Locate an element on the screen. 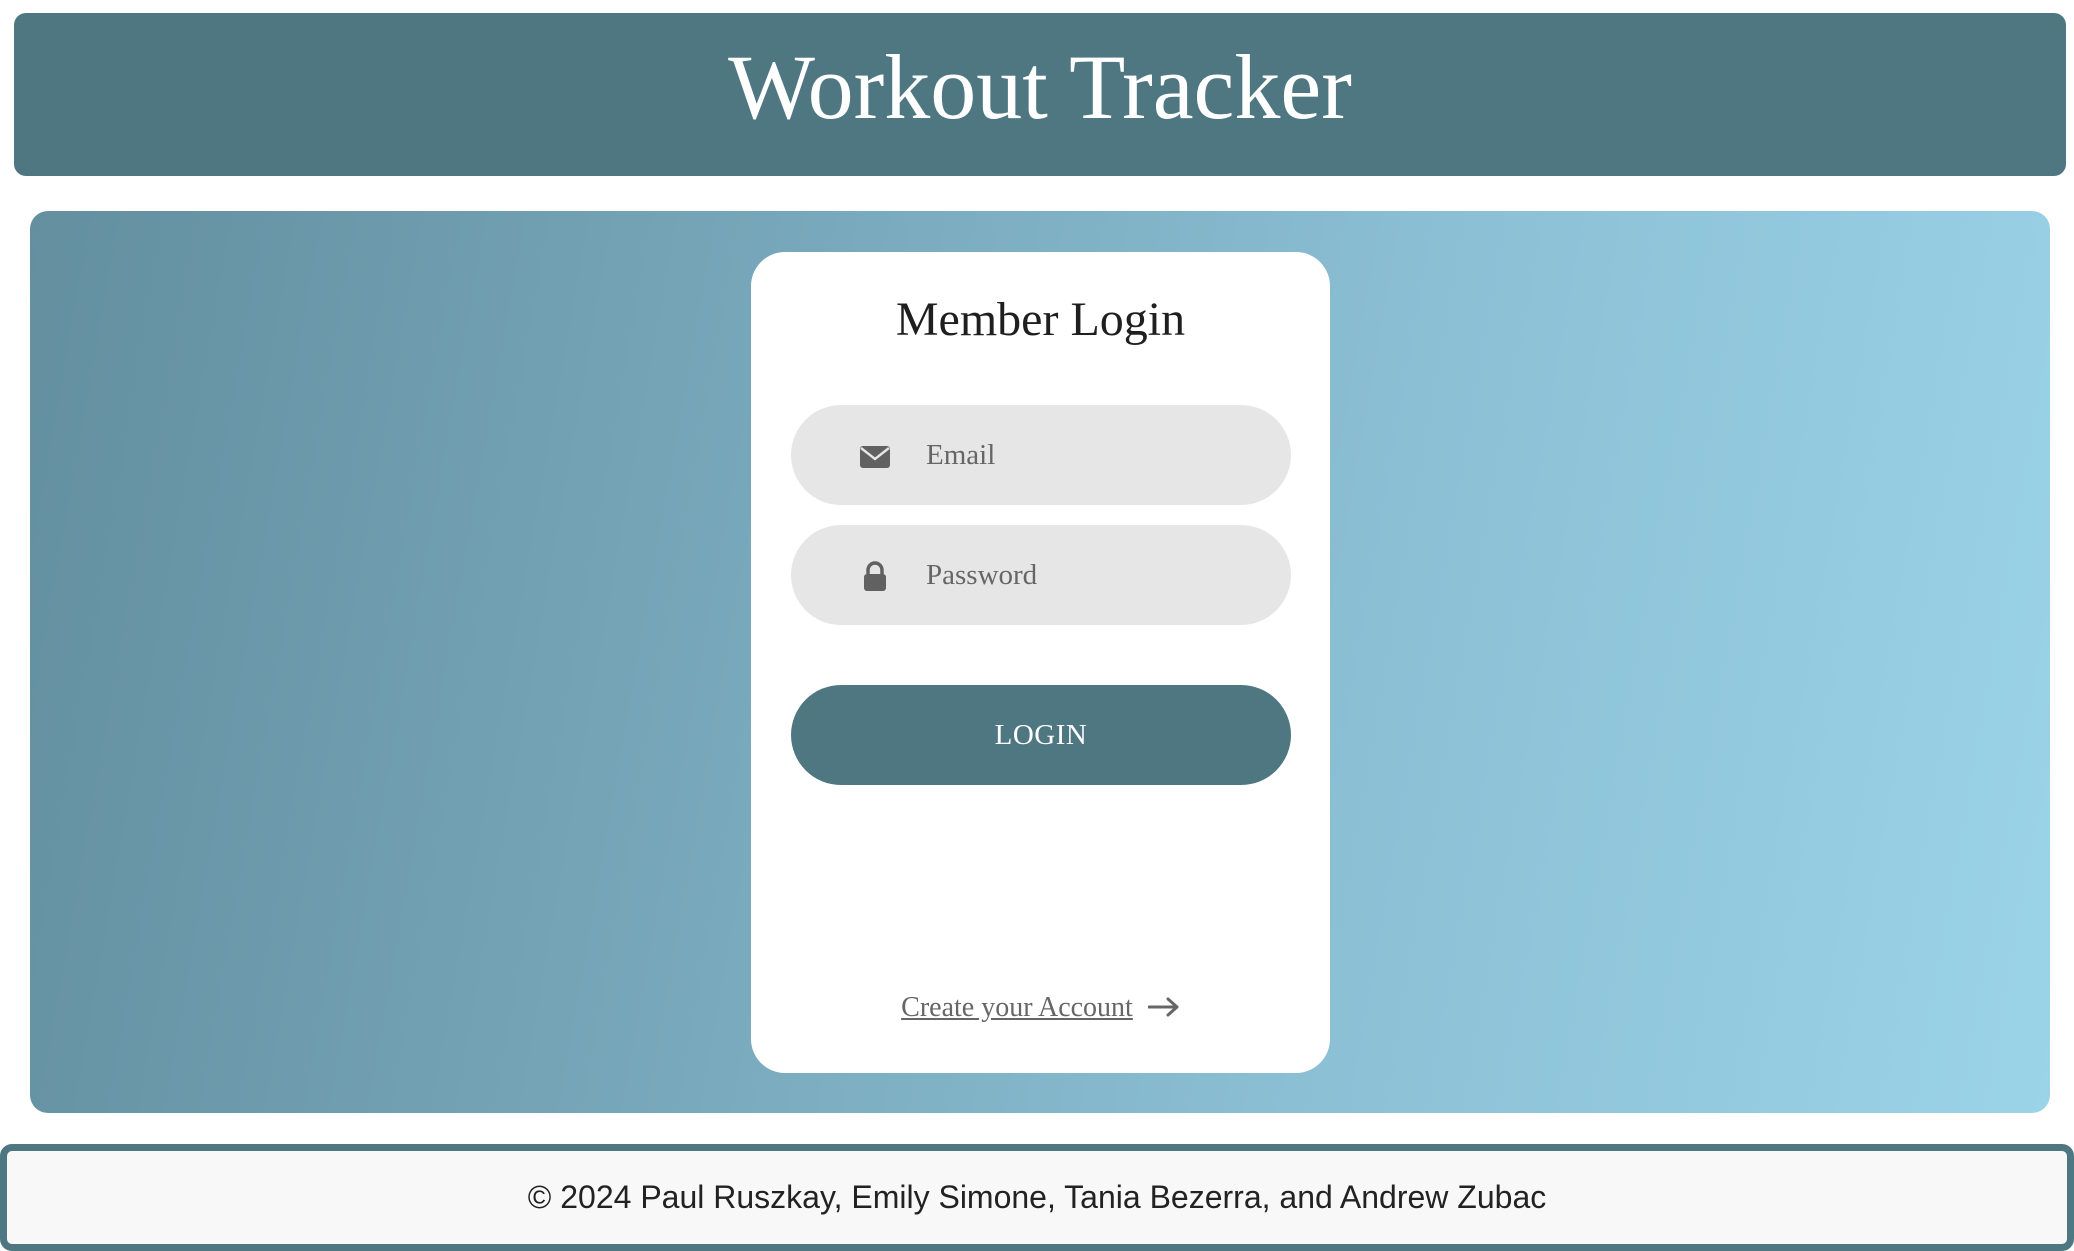 This screenshot has width=2074, height=1251. page-title: Workout Tracker is located at coordinates (1040, 86).